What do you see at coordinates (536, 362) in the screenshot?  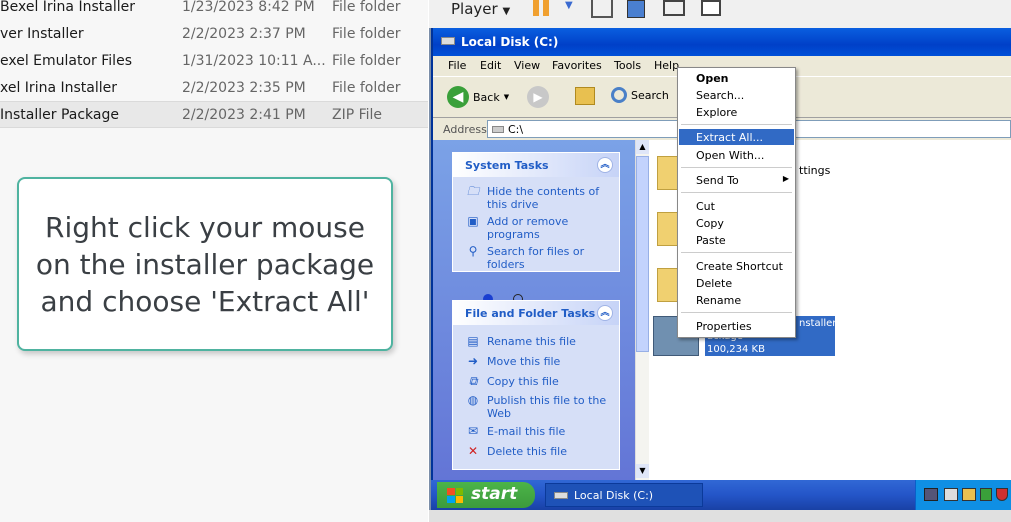 I see `task-move: ➜ Move this file` at bounding box center [536, 362].